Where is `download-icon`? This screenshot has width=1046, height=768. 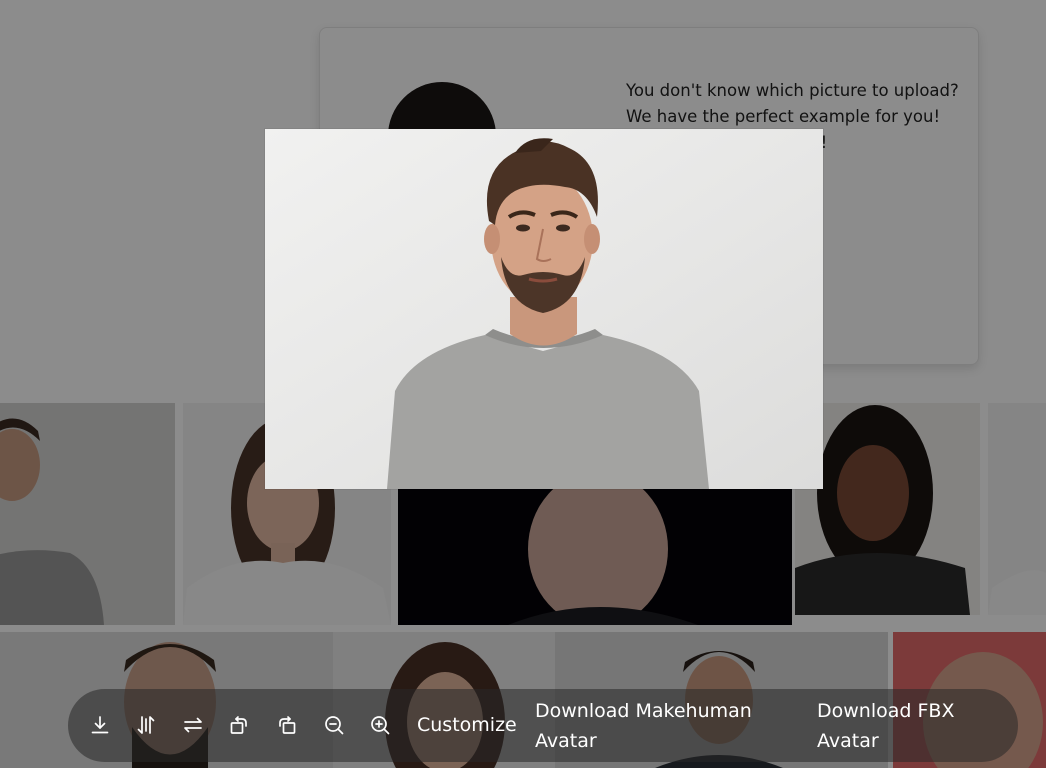
download-icon is located at coordinates (100, 725).